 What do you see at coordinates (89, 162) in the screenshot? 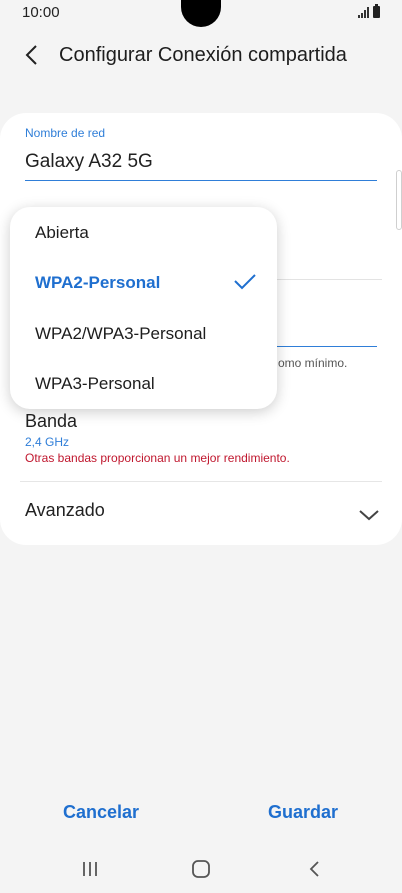
I see `network-name-input: Galaxy A32 5G` at bounding box center [89, 162].